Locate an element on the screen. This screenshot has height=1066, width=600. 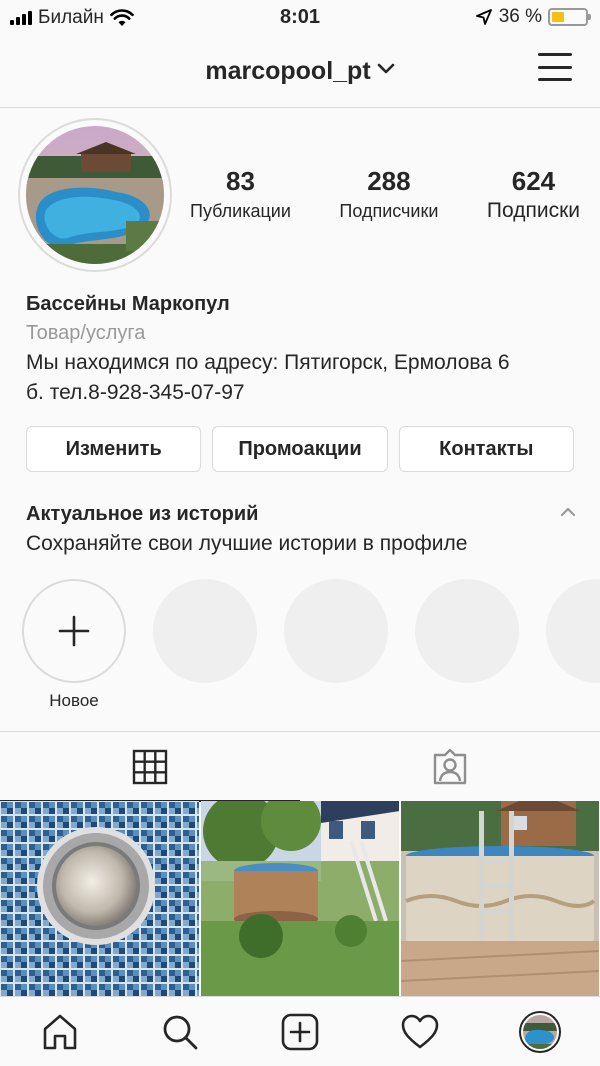
stat-label: Подписчики is located at coordinates (389, 211).